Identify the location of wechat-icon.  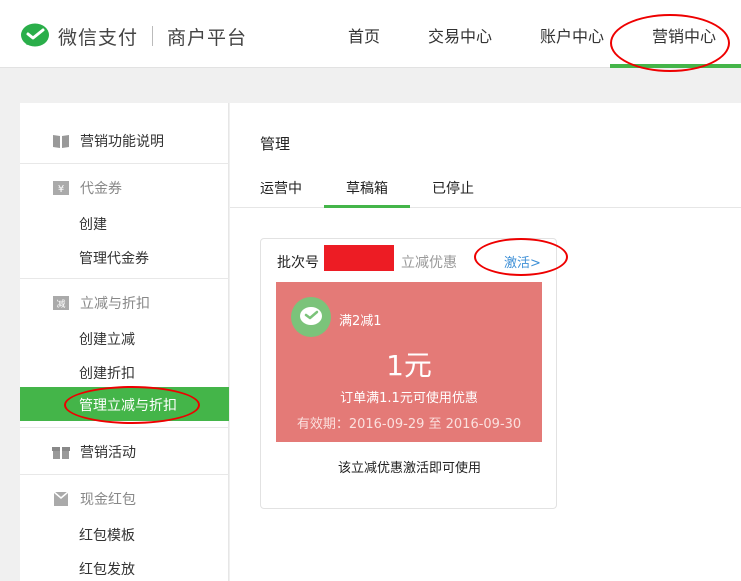
(311, 317).